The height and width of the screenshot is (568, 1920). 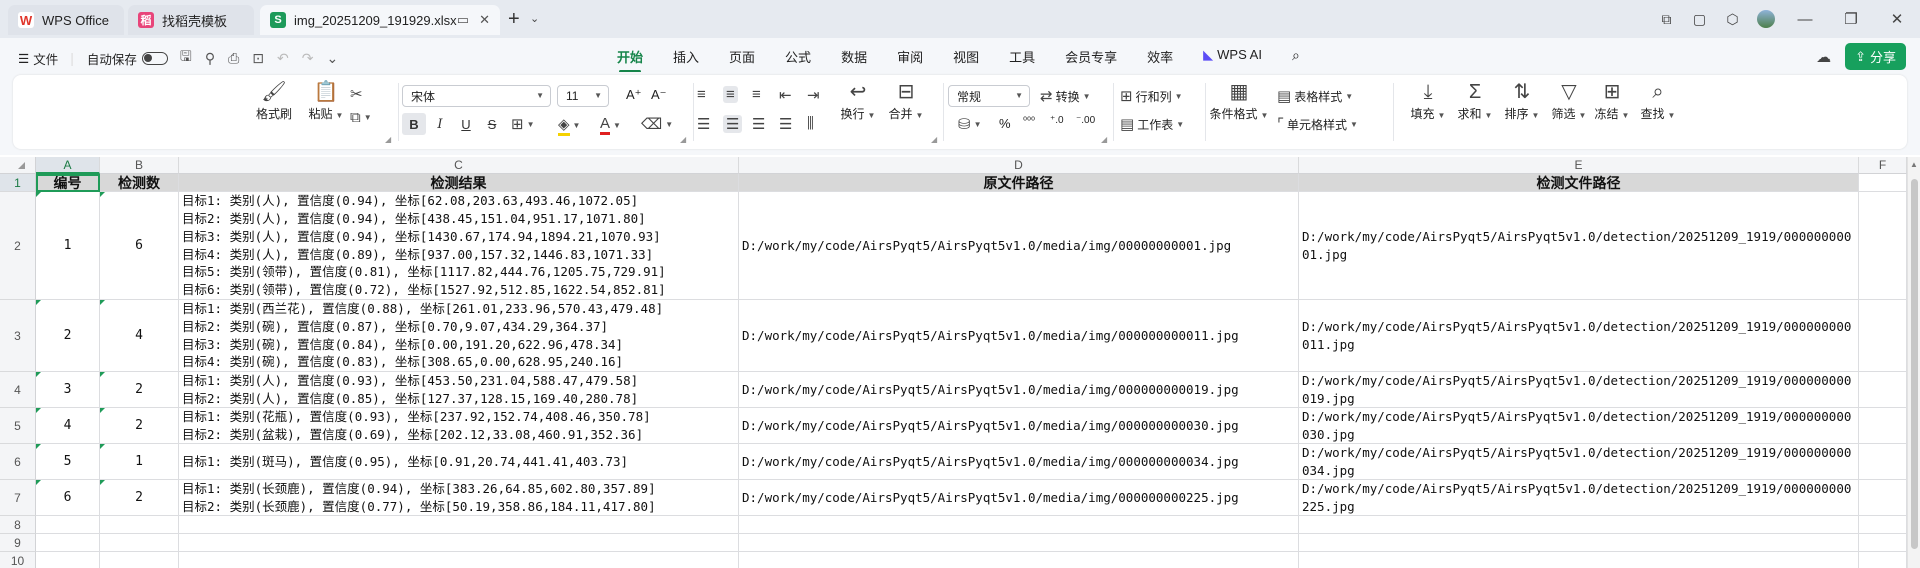 What do you see at coordinates (68, 426) in the screenshot?
I see `id-cell: 4` at bounding box center [68, 426].